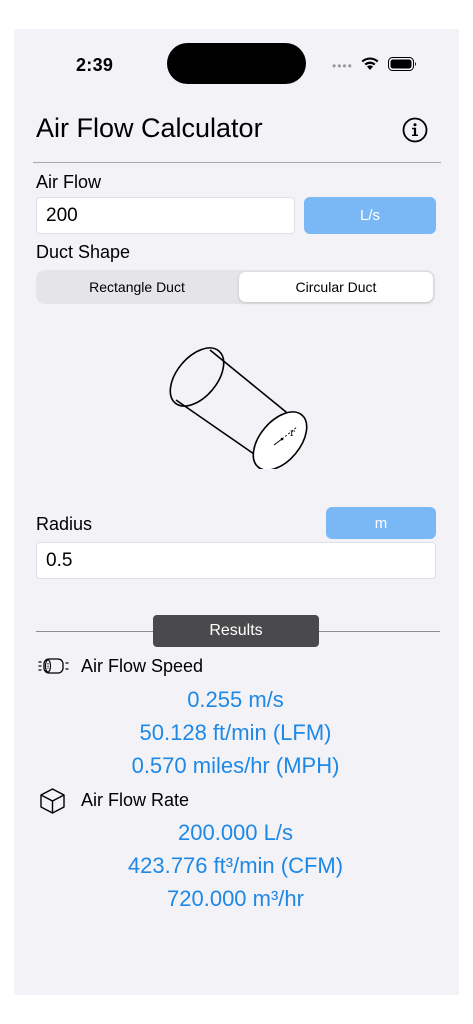 This screenshot has height=1024, width=473. What do you see at coordinates (165, 215) in the screenshot?
I see `air-flow-input: 200` at bounding box center [165, 215].